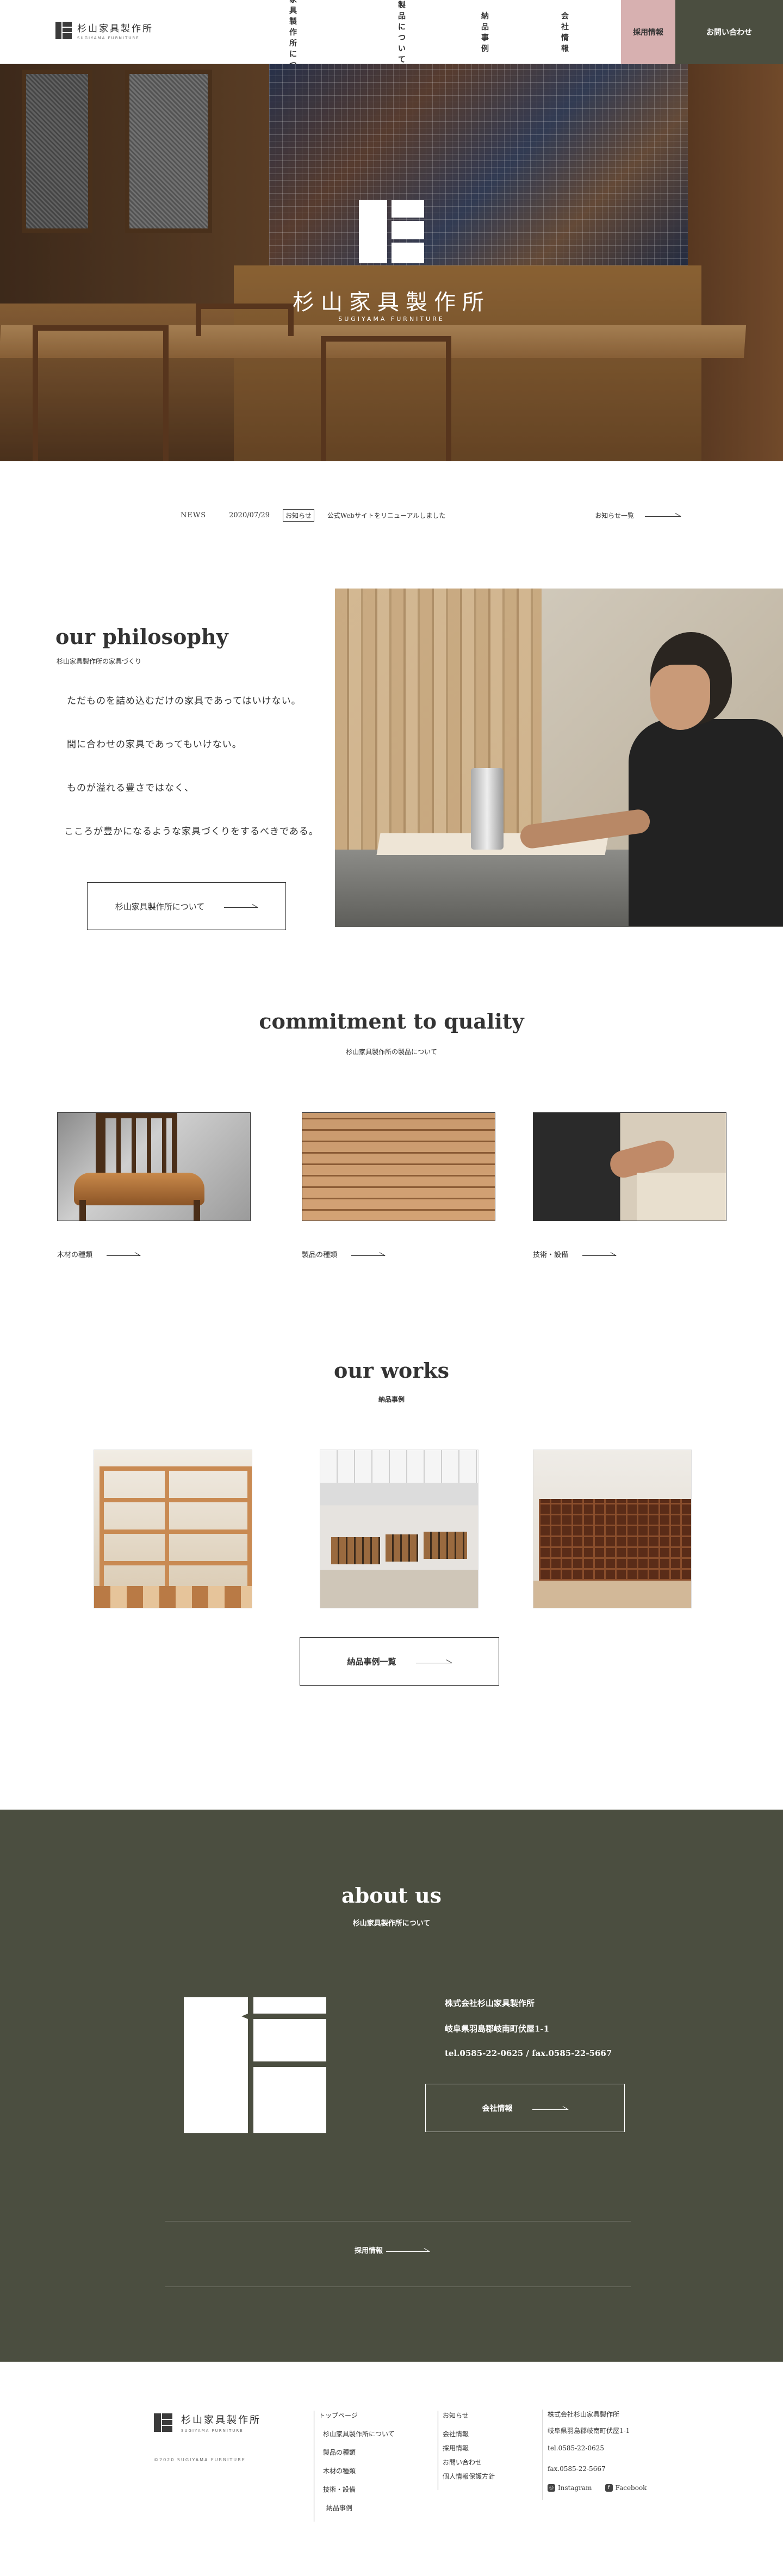 Image resolution: width=783 pixels, height=2576 pixels. What do you see at coordinates (154, 1166) in the screenshot?
I see `wood-types-card` at bounding box center [154, 1166].